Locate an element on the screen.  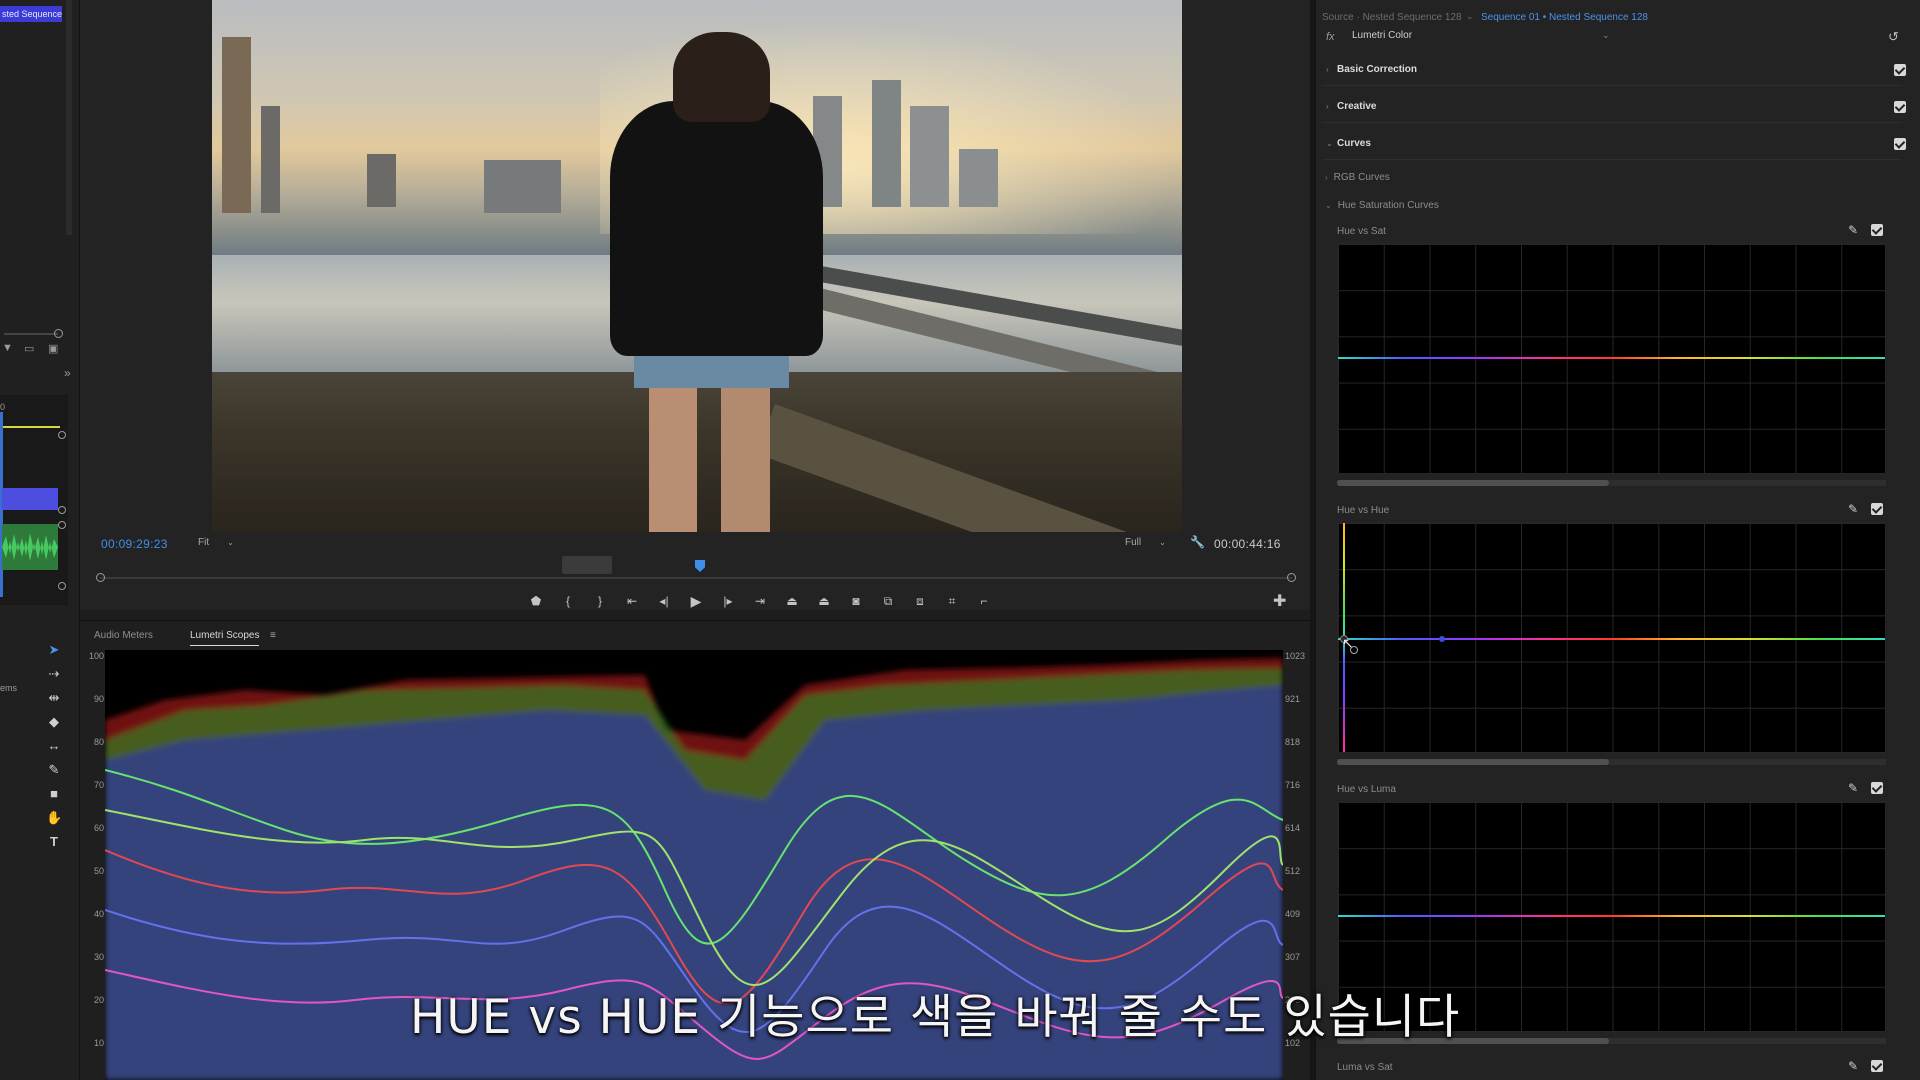
chevron-right-icon: › is located at coordinates (1327, 106).